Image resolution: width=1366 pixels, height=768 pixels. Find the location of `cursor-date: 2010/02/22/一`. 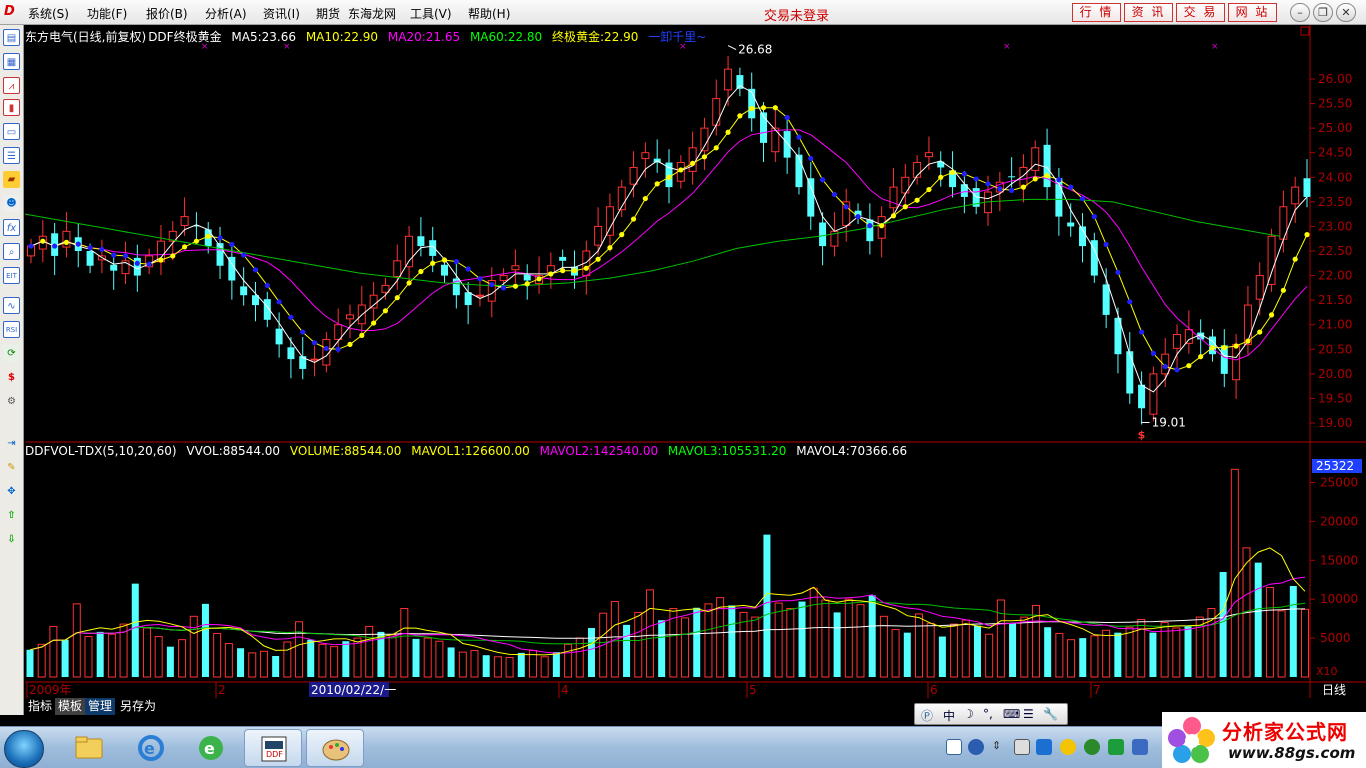

cursor-date: 2010/02/22/一 is located at coordinates (353, 690).